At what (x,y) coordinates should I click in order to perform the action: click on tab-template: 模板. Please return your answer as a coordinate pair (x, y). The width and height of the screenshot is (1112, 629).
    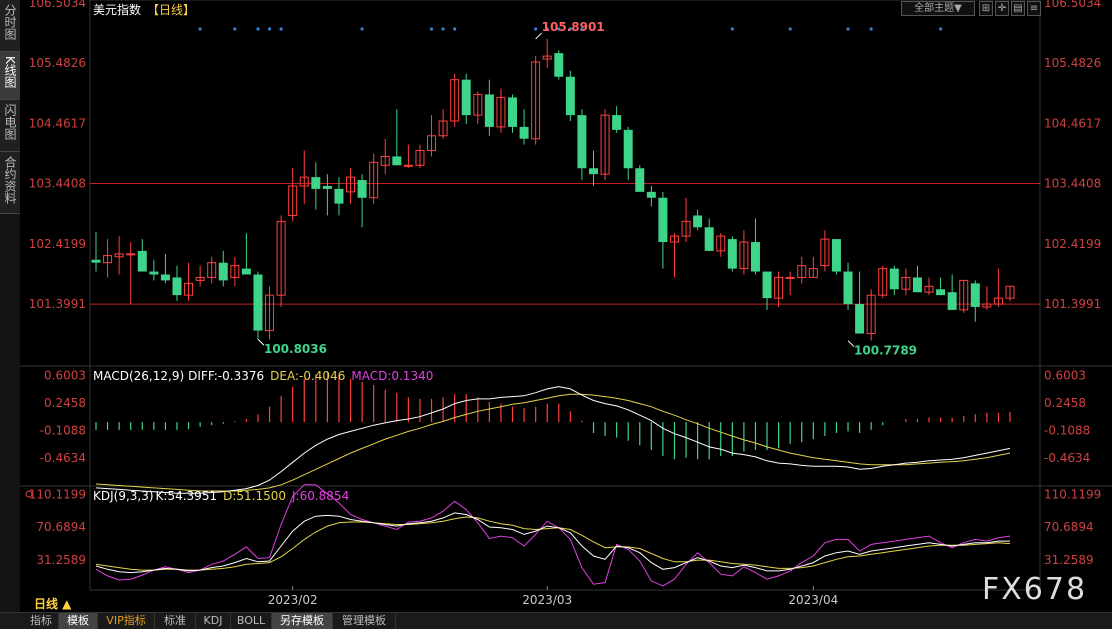
    Looking at the image, I should click on (78, 621).